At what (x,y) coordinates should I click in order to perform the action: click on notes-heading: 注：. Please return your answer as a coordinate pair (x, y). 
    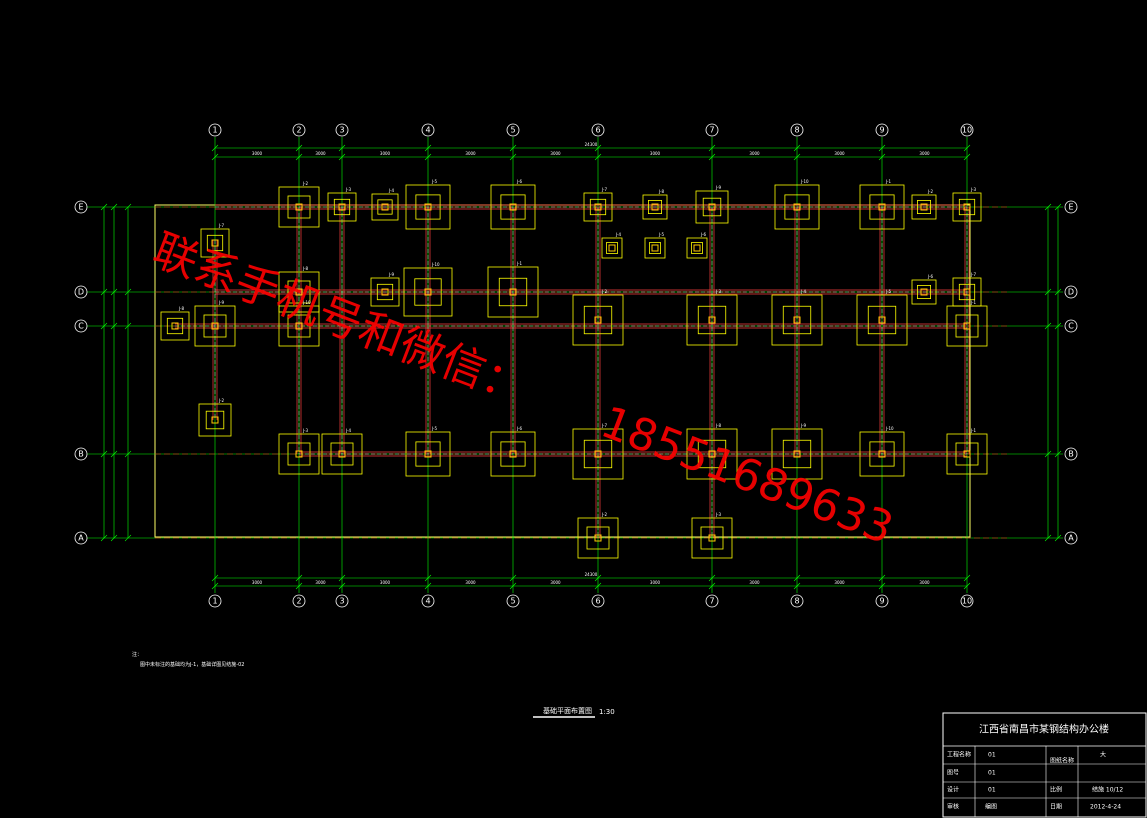
    Looking at the image, I should click on (137, 654).